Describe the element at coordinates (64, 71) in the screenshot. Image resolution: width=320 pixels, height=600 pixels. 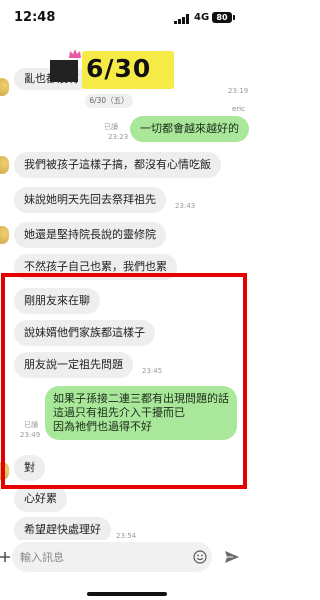
I see `redaction-block` at that location.